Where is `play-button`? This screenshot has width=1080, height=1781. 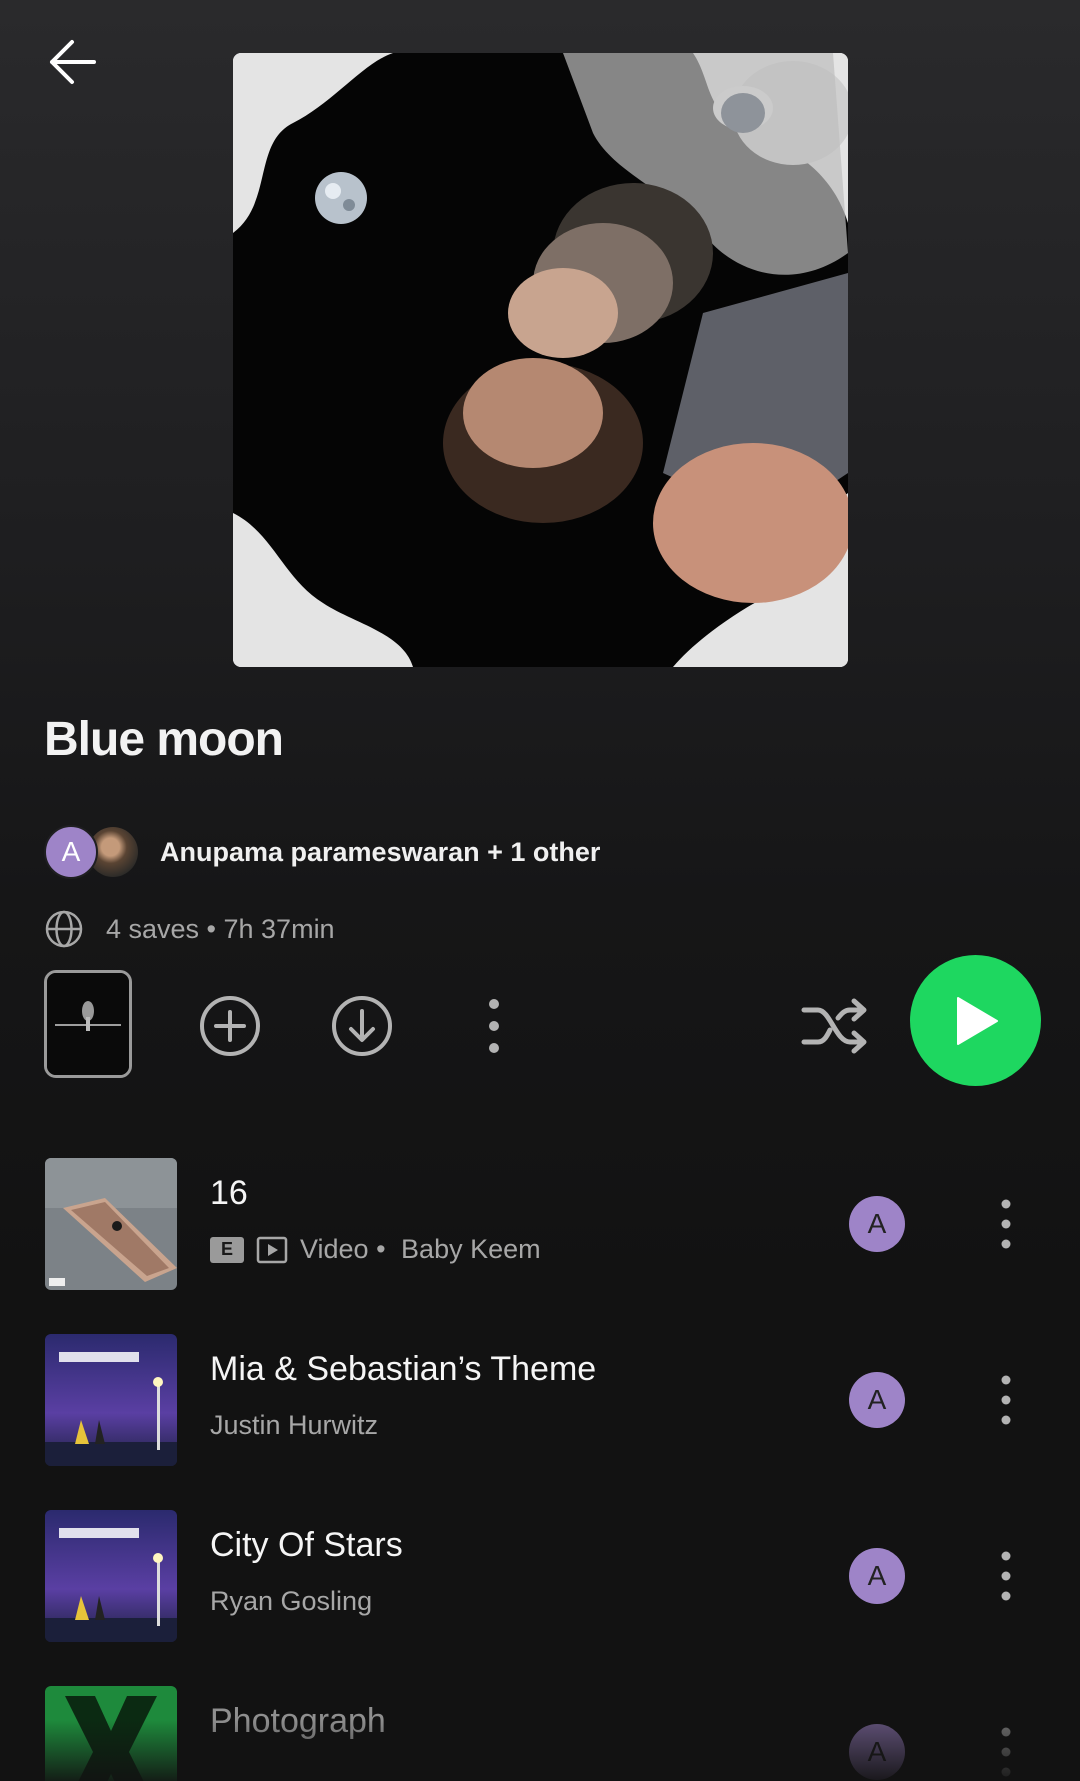
play-button is located at coordinates (975, 1020).